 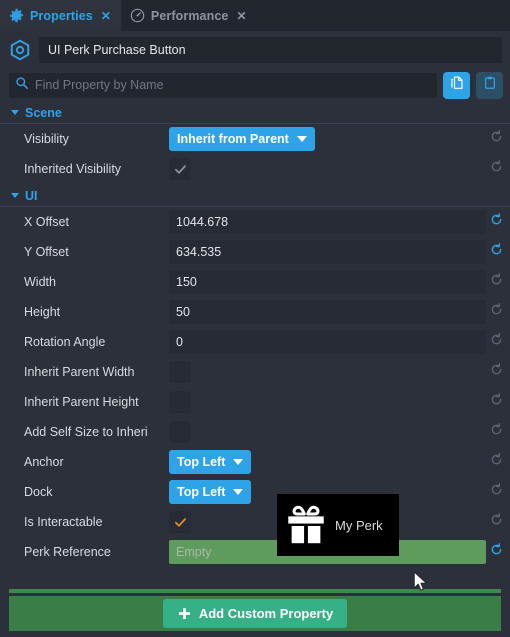 What do you see at coordinates (255, 522) in the screenshot?
I see `property-row: Is Interactable` at bounding box center [255, 522].